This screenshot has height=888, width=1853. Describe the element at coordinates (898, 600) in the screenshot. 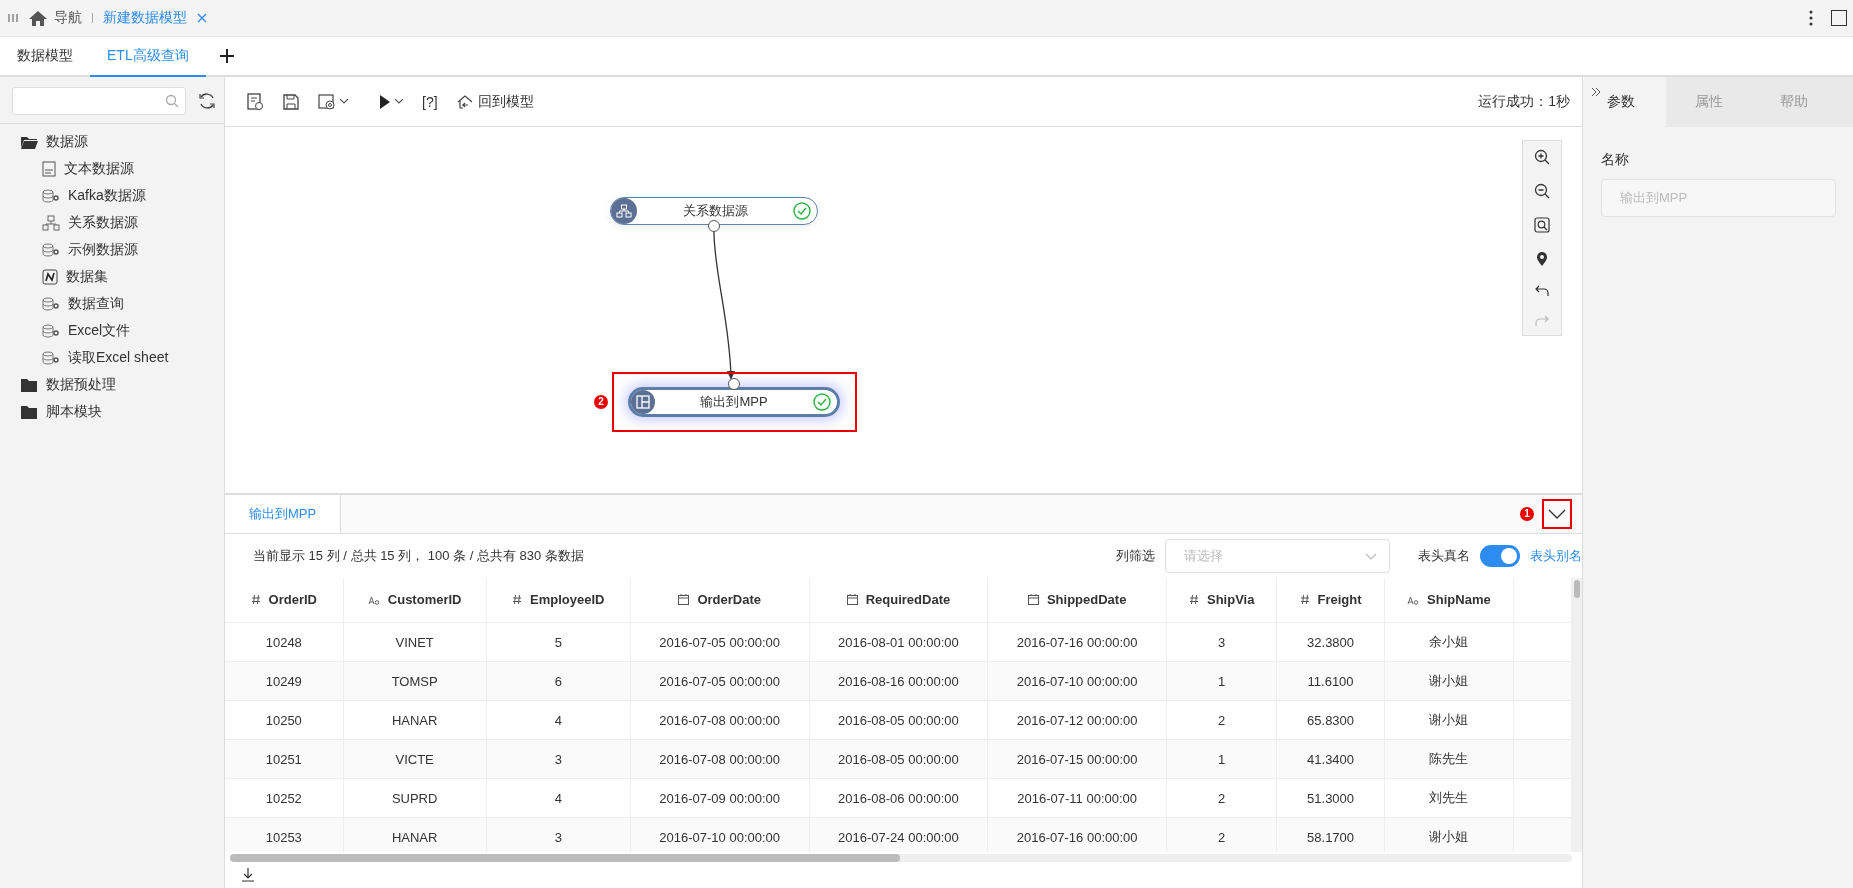

I see `column-header: RequiredDate` at that location.